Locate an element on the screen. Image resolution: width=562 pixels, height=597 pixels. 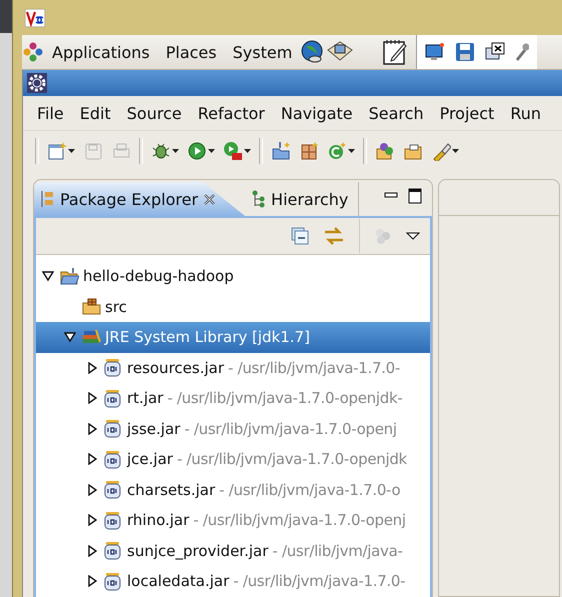
package-folder-icon is located at coordinates (91, 306).